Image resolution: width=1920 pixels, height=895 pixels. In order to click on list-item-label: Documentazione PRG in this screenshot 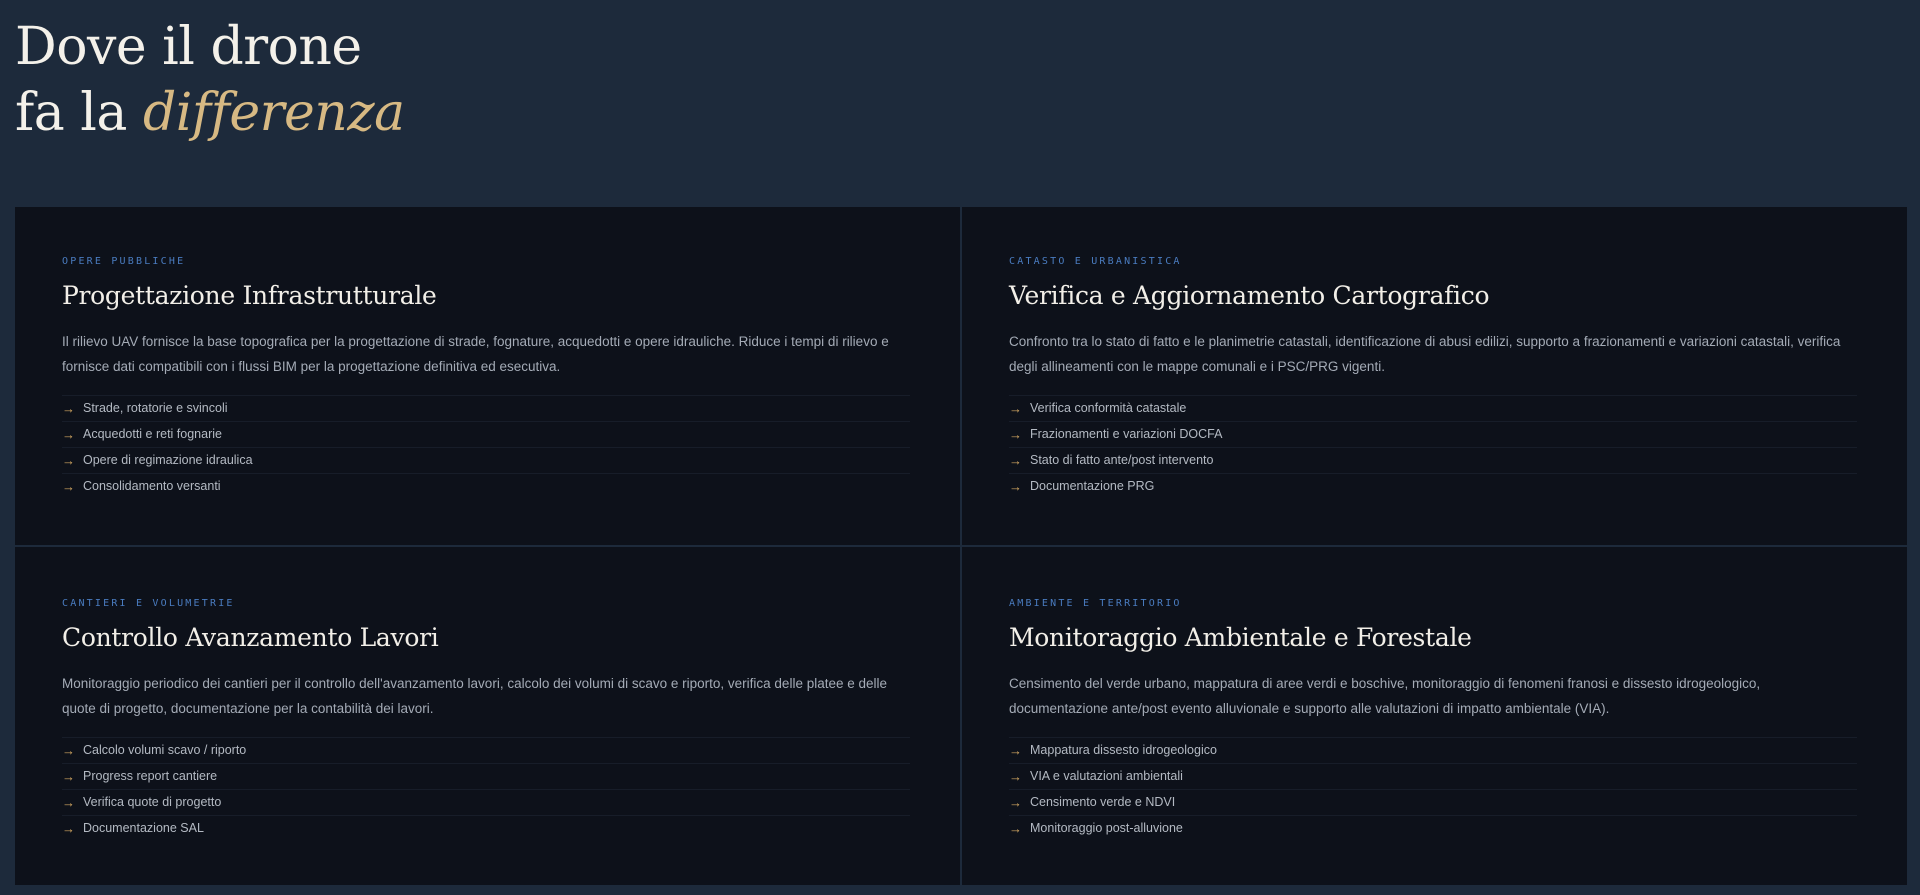, I will do `click(1092, 486)`.